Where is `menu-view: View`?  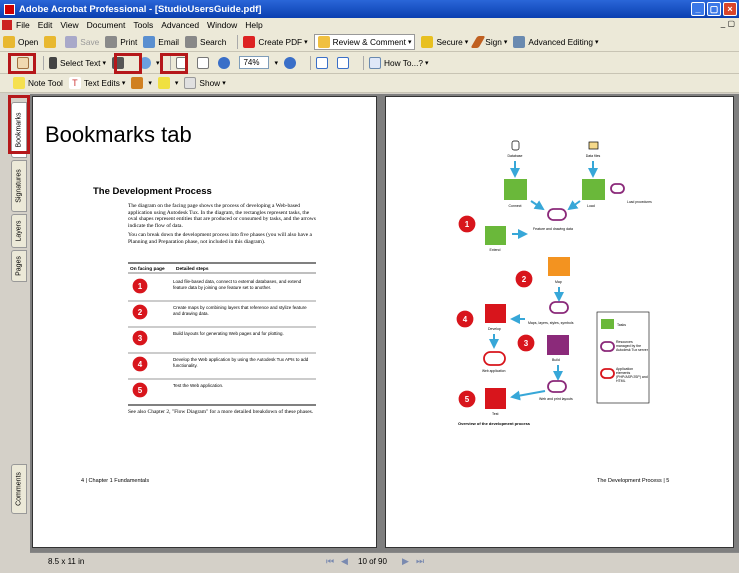
menu-view: View is located at coordinates (69, 25).